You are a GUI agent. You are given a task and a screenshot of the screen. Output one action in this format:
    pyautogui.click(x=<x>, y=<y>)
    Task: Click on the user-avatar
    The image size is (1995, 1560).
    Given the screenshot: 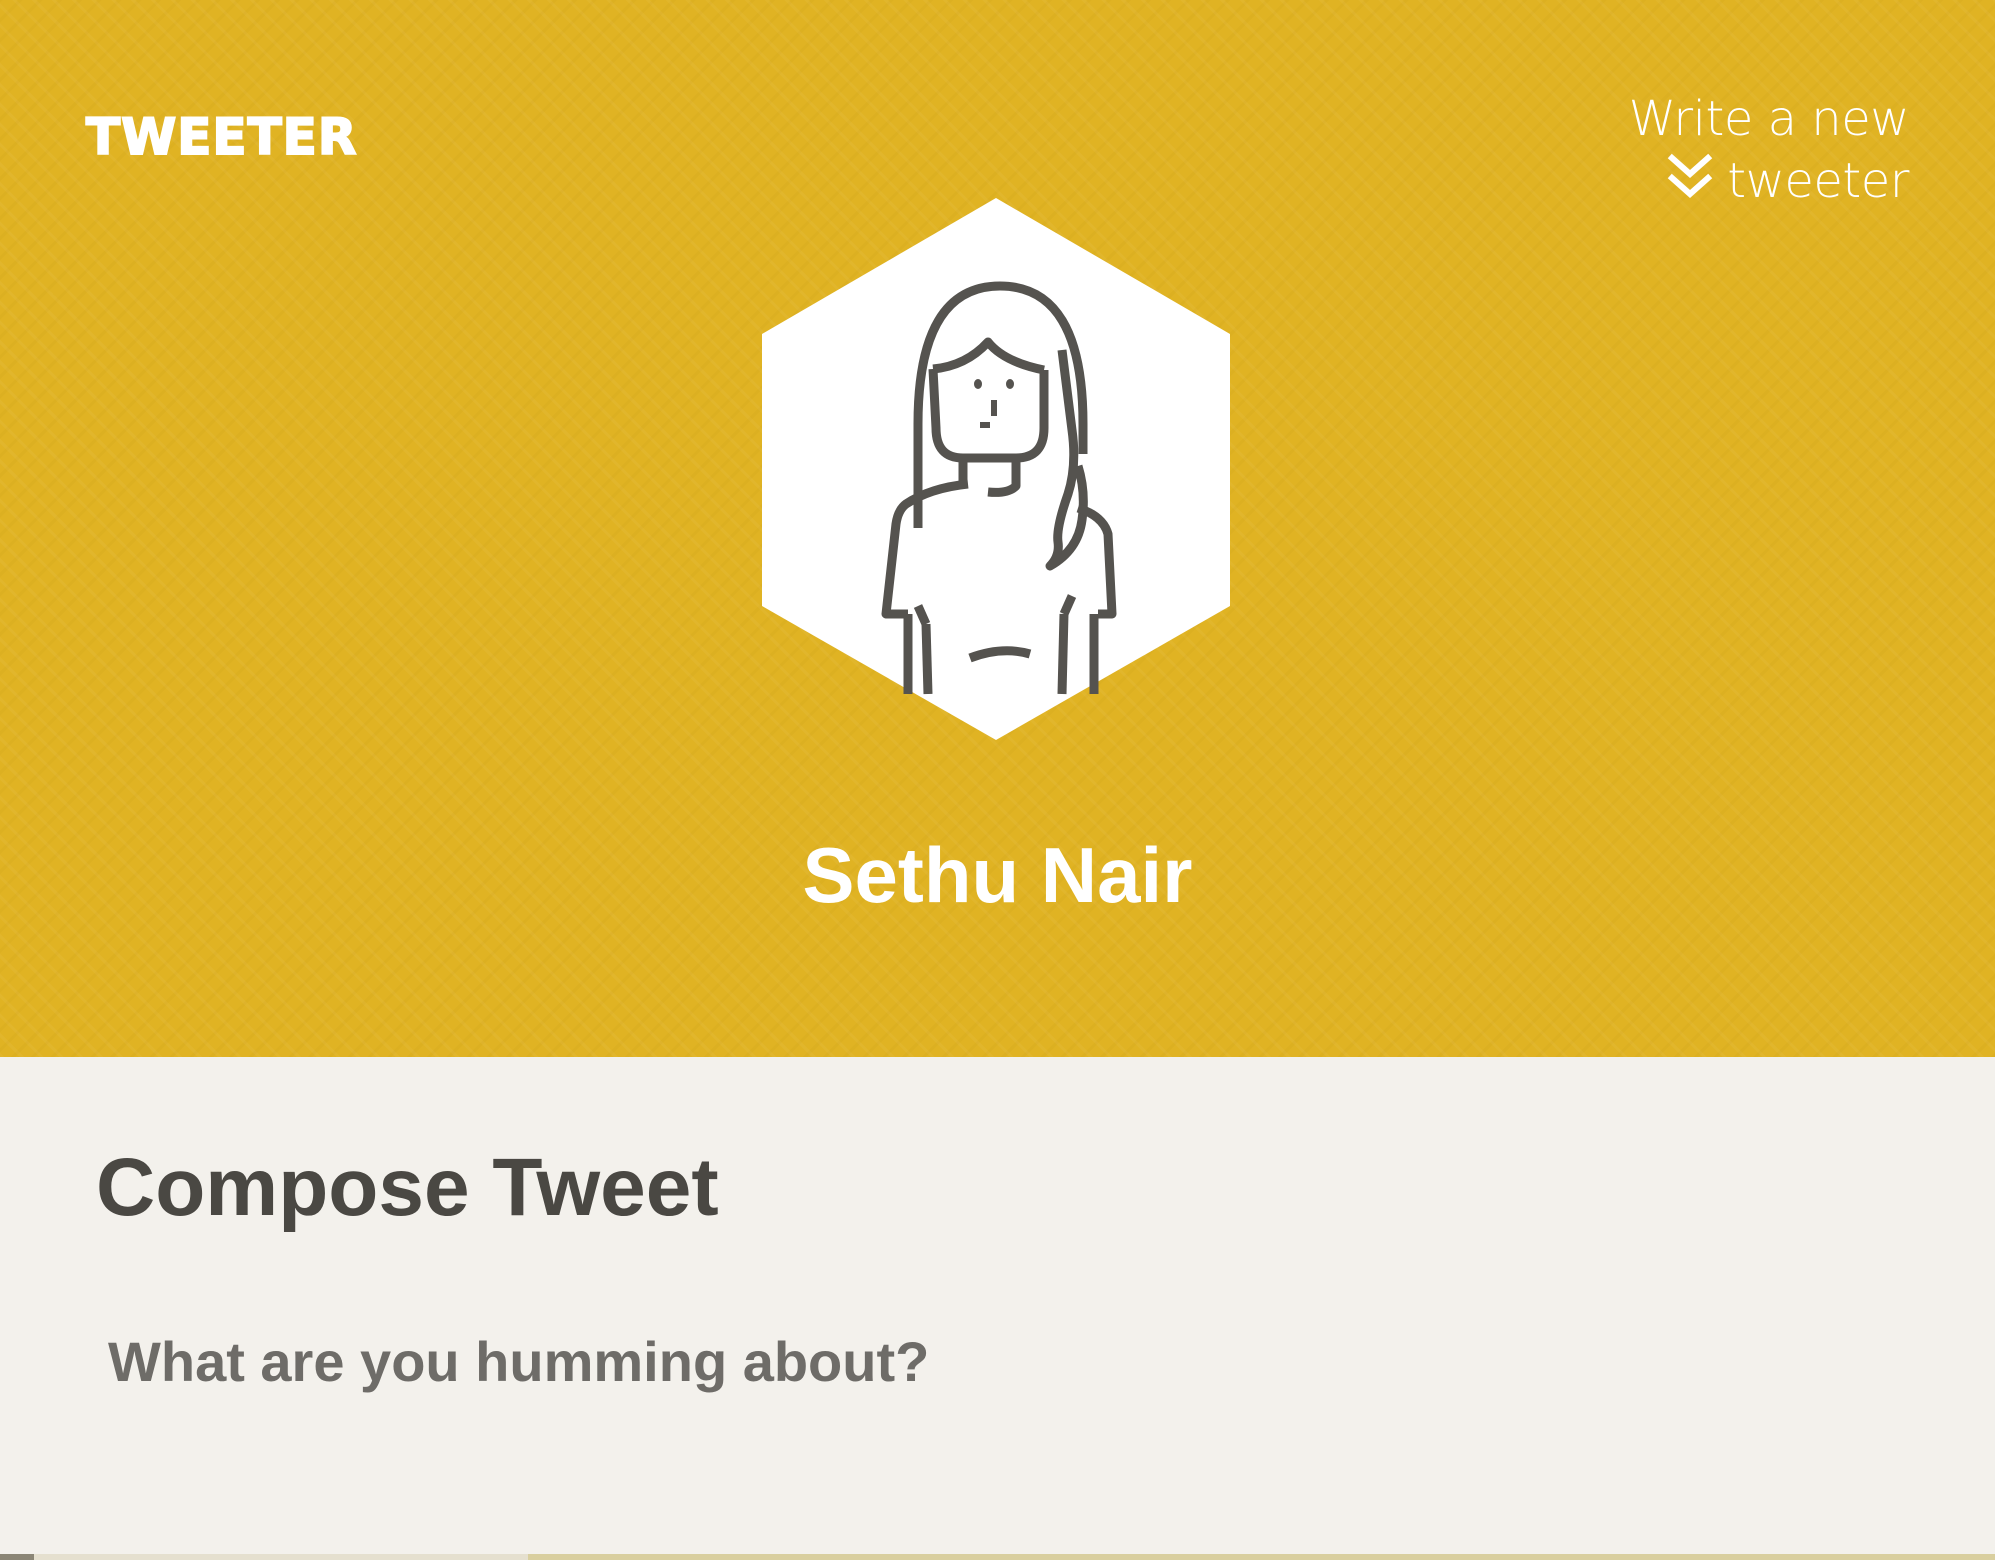 What is the action you would take?
    pyautogui.click(x=996, y=468)
    